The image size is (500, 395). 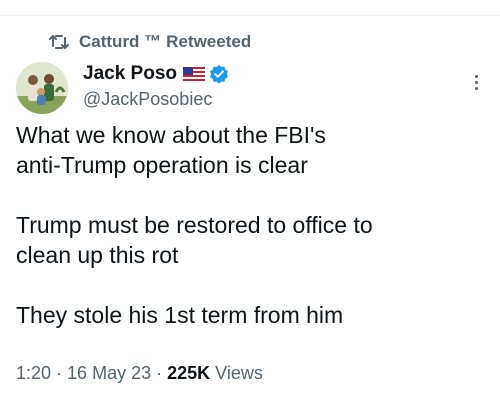 What do you see at coordinates (109, 373) in the screenshot?
I see `tweet-date: 16 May 23` at bounding box center [109, 373].